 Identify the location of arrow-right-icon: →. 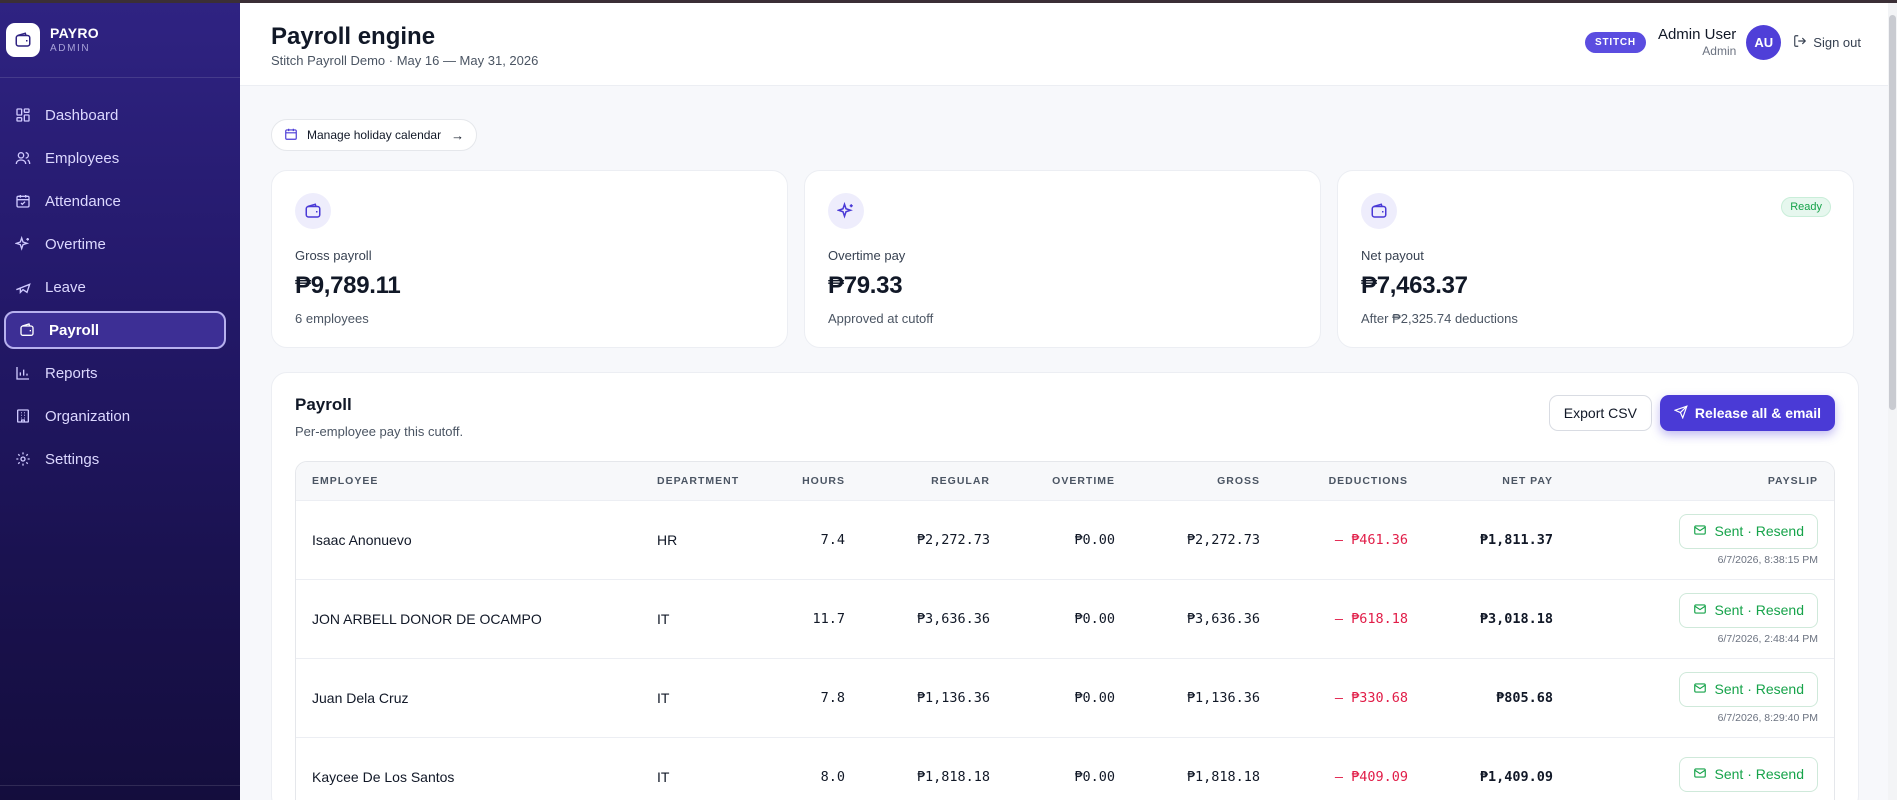
(458, 135).